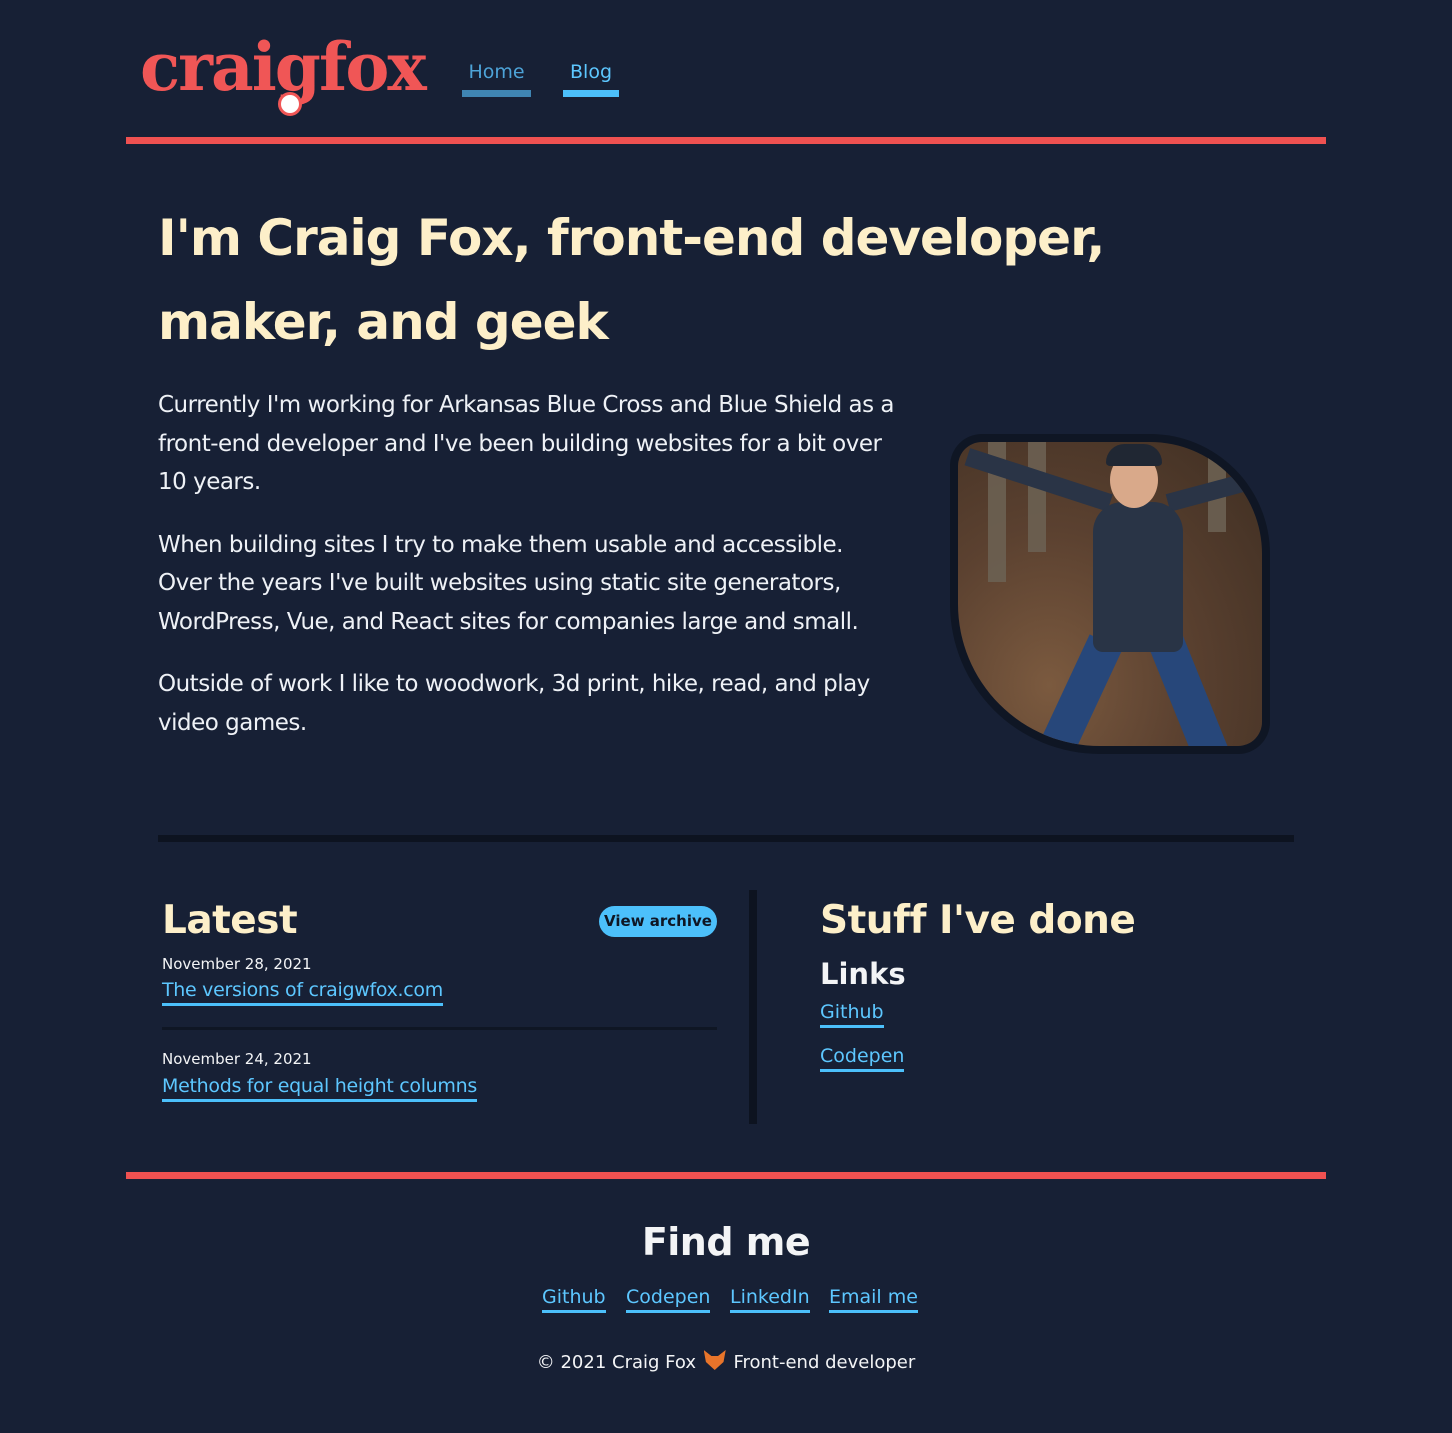  What do you see at coordinates (726, 1175) in the screenshot?
I see `footer-divider` at bounding box center [726, 1175].